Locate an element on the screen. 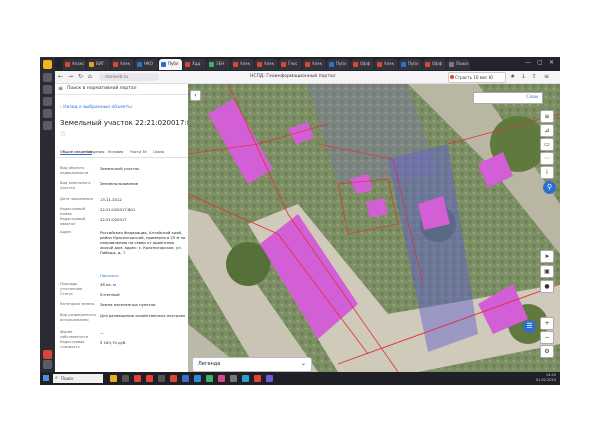 The width and height of the screenshot is (600, 424). tab-label: НКО is located at coordinates (148, 63).